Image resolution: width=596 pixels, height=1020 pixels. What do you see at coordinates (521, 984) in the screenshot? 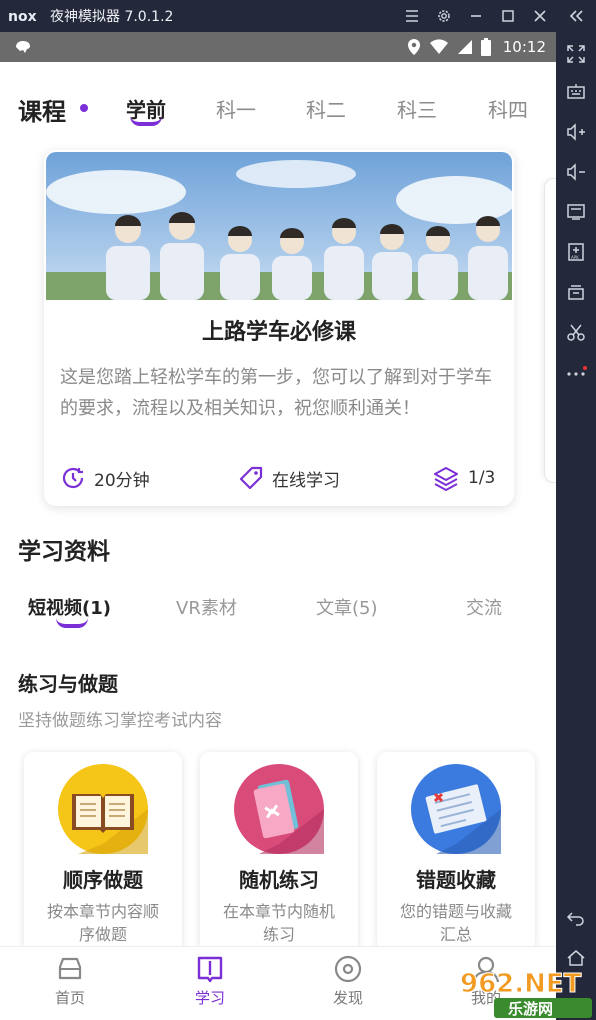
I see `svg-text: 962.NET` at bounding box center [521, 984].